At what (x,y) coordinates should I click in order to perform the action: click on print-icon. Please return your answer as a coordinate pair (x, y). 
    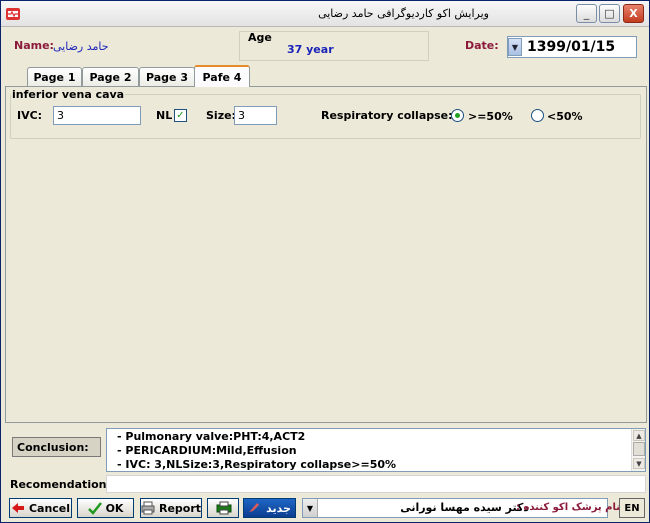
    Looking at the image, I should click on (224, 508).